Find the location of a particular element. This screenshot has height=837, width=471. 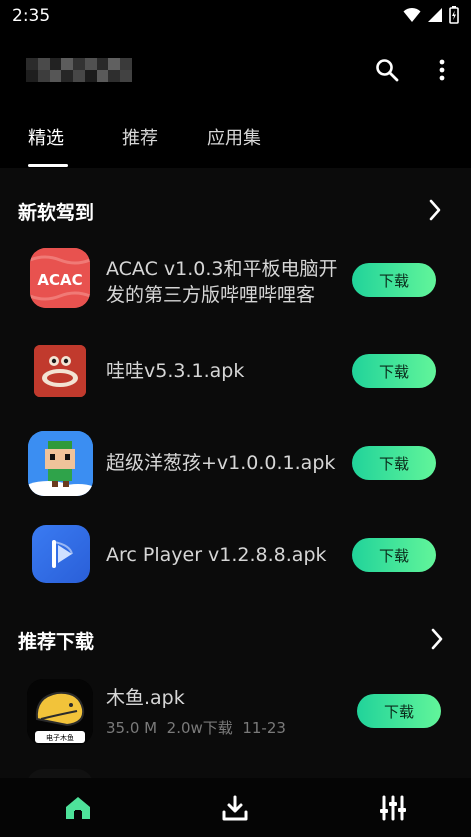

list-item: ACAC ACAC v1.0.3和平板电脑开发的第三方版哔哩哔哩客 下载 is located at coordinates (235, 280).